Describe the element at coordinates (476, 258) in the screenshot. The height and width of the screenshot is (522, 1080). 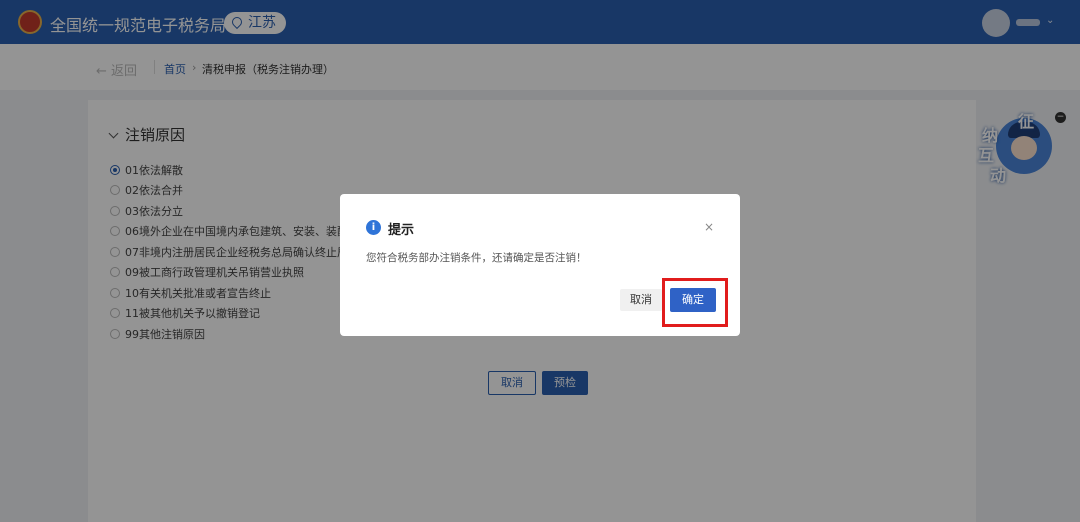
I see `dialog-message: 您符合税务部办注销条件，还请确定是否注销！` at that location.